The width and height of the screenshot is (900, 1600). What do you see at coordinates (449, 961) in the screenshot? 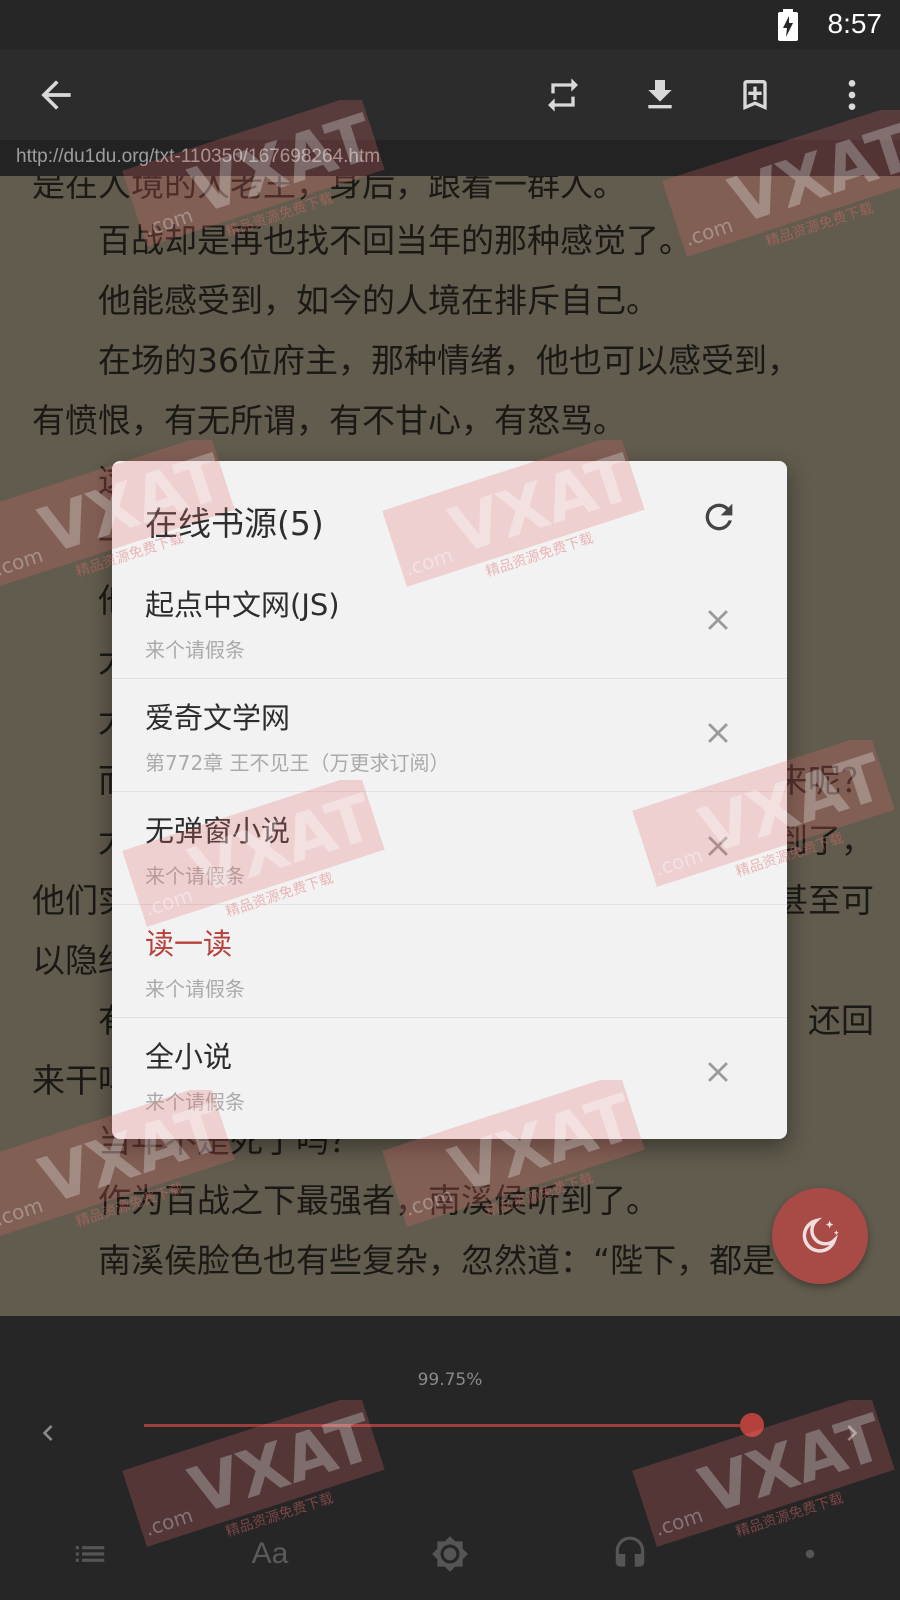
I see `source-item-current: 读一读 来个请假条` at bounding box center [449, 961].